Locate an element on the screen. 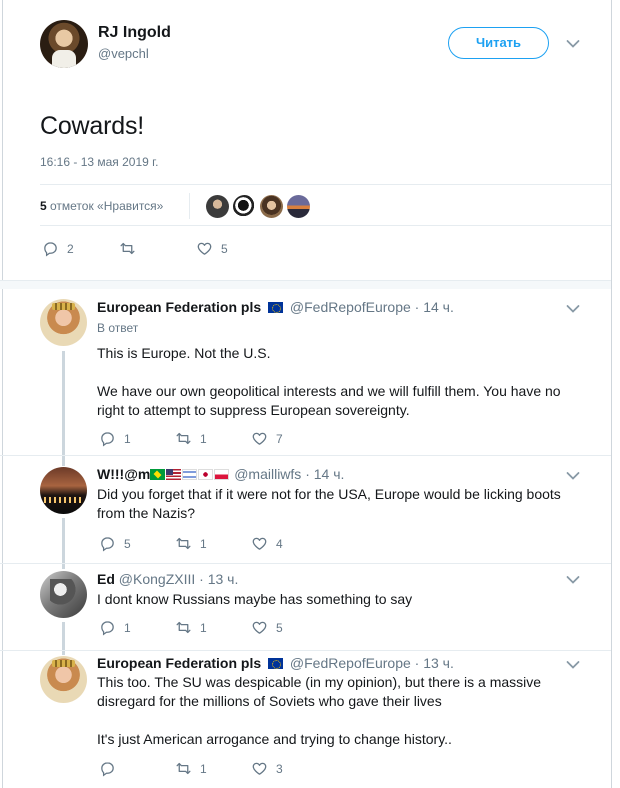 The width and height of the screenshot is (620, 788). like-action: 7 is located at coordinates (267, 438).